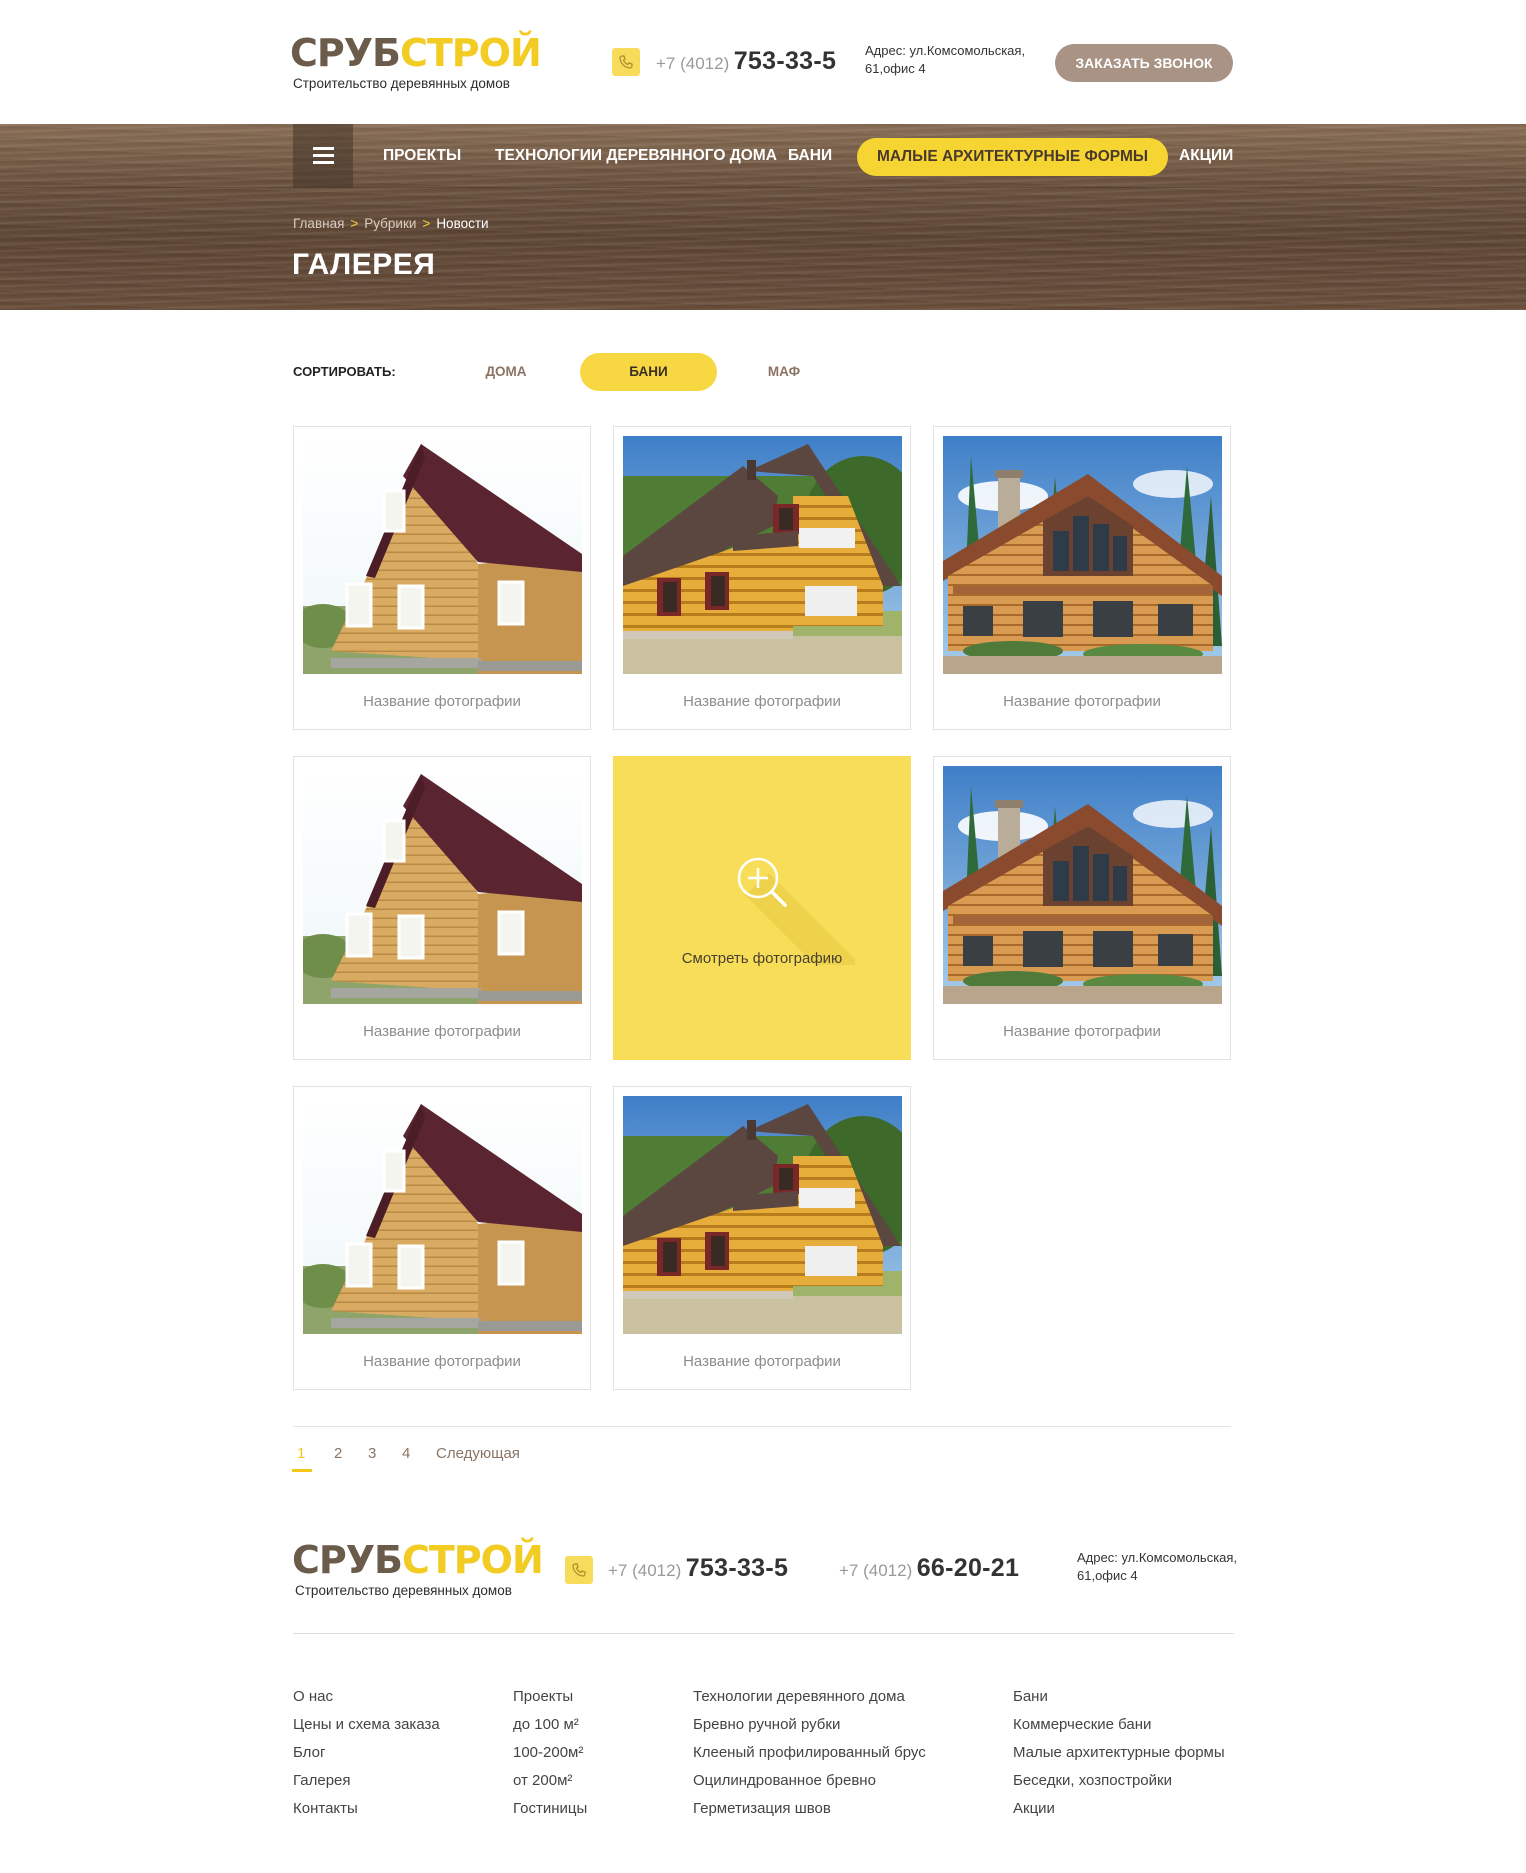 The width and height of the screenshot is (1526, 1873). What do you see at coordinates (809, 1781) in the screenshot?
I see `footer-link: Оцилиндрованное бревно` at bounding box center [809, 1781].